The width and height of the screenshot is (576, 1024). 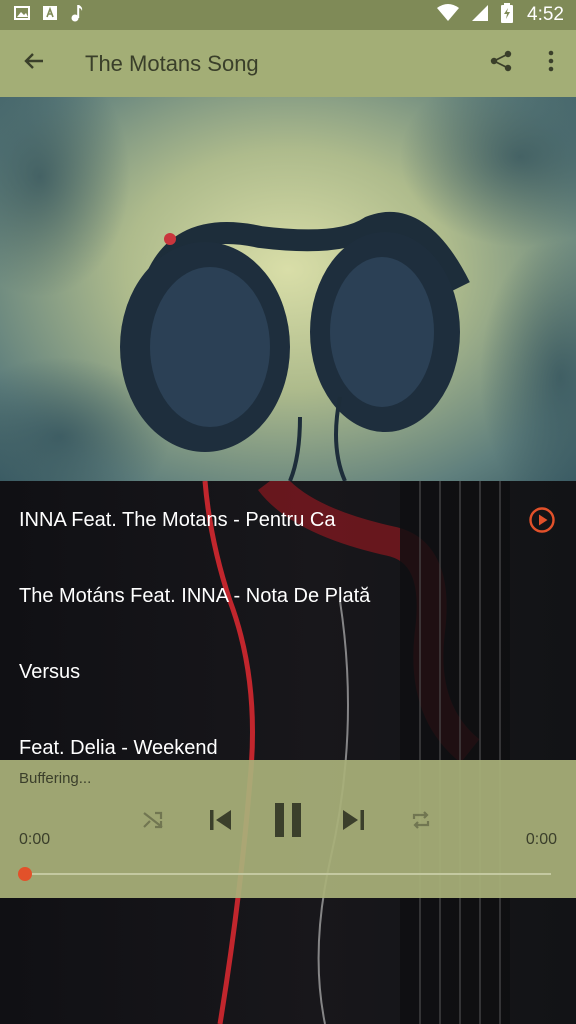 I want to click on back-button, so click(x=34, y=63).